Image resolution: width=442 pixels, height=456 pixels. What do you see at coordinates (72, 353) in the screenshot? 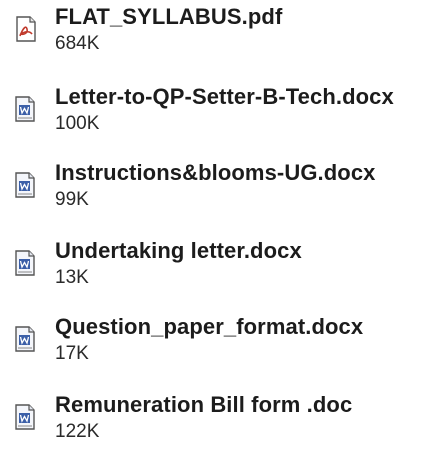
I see `file-size: 17K` at bounding box center [72, 353].